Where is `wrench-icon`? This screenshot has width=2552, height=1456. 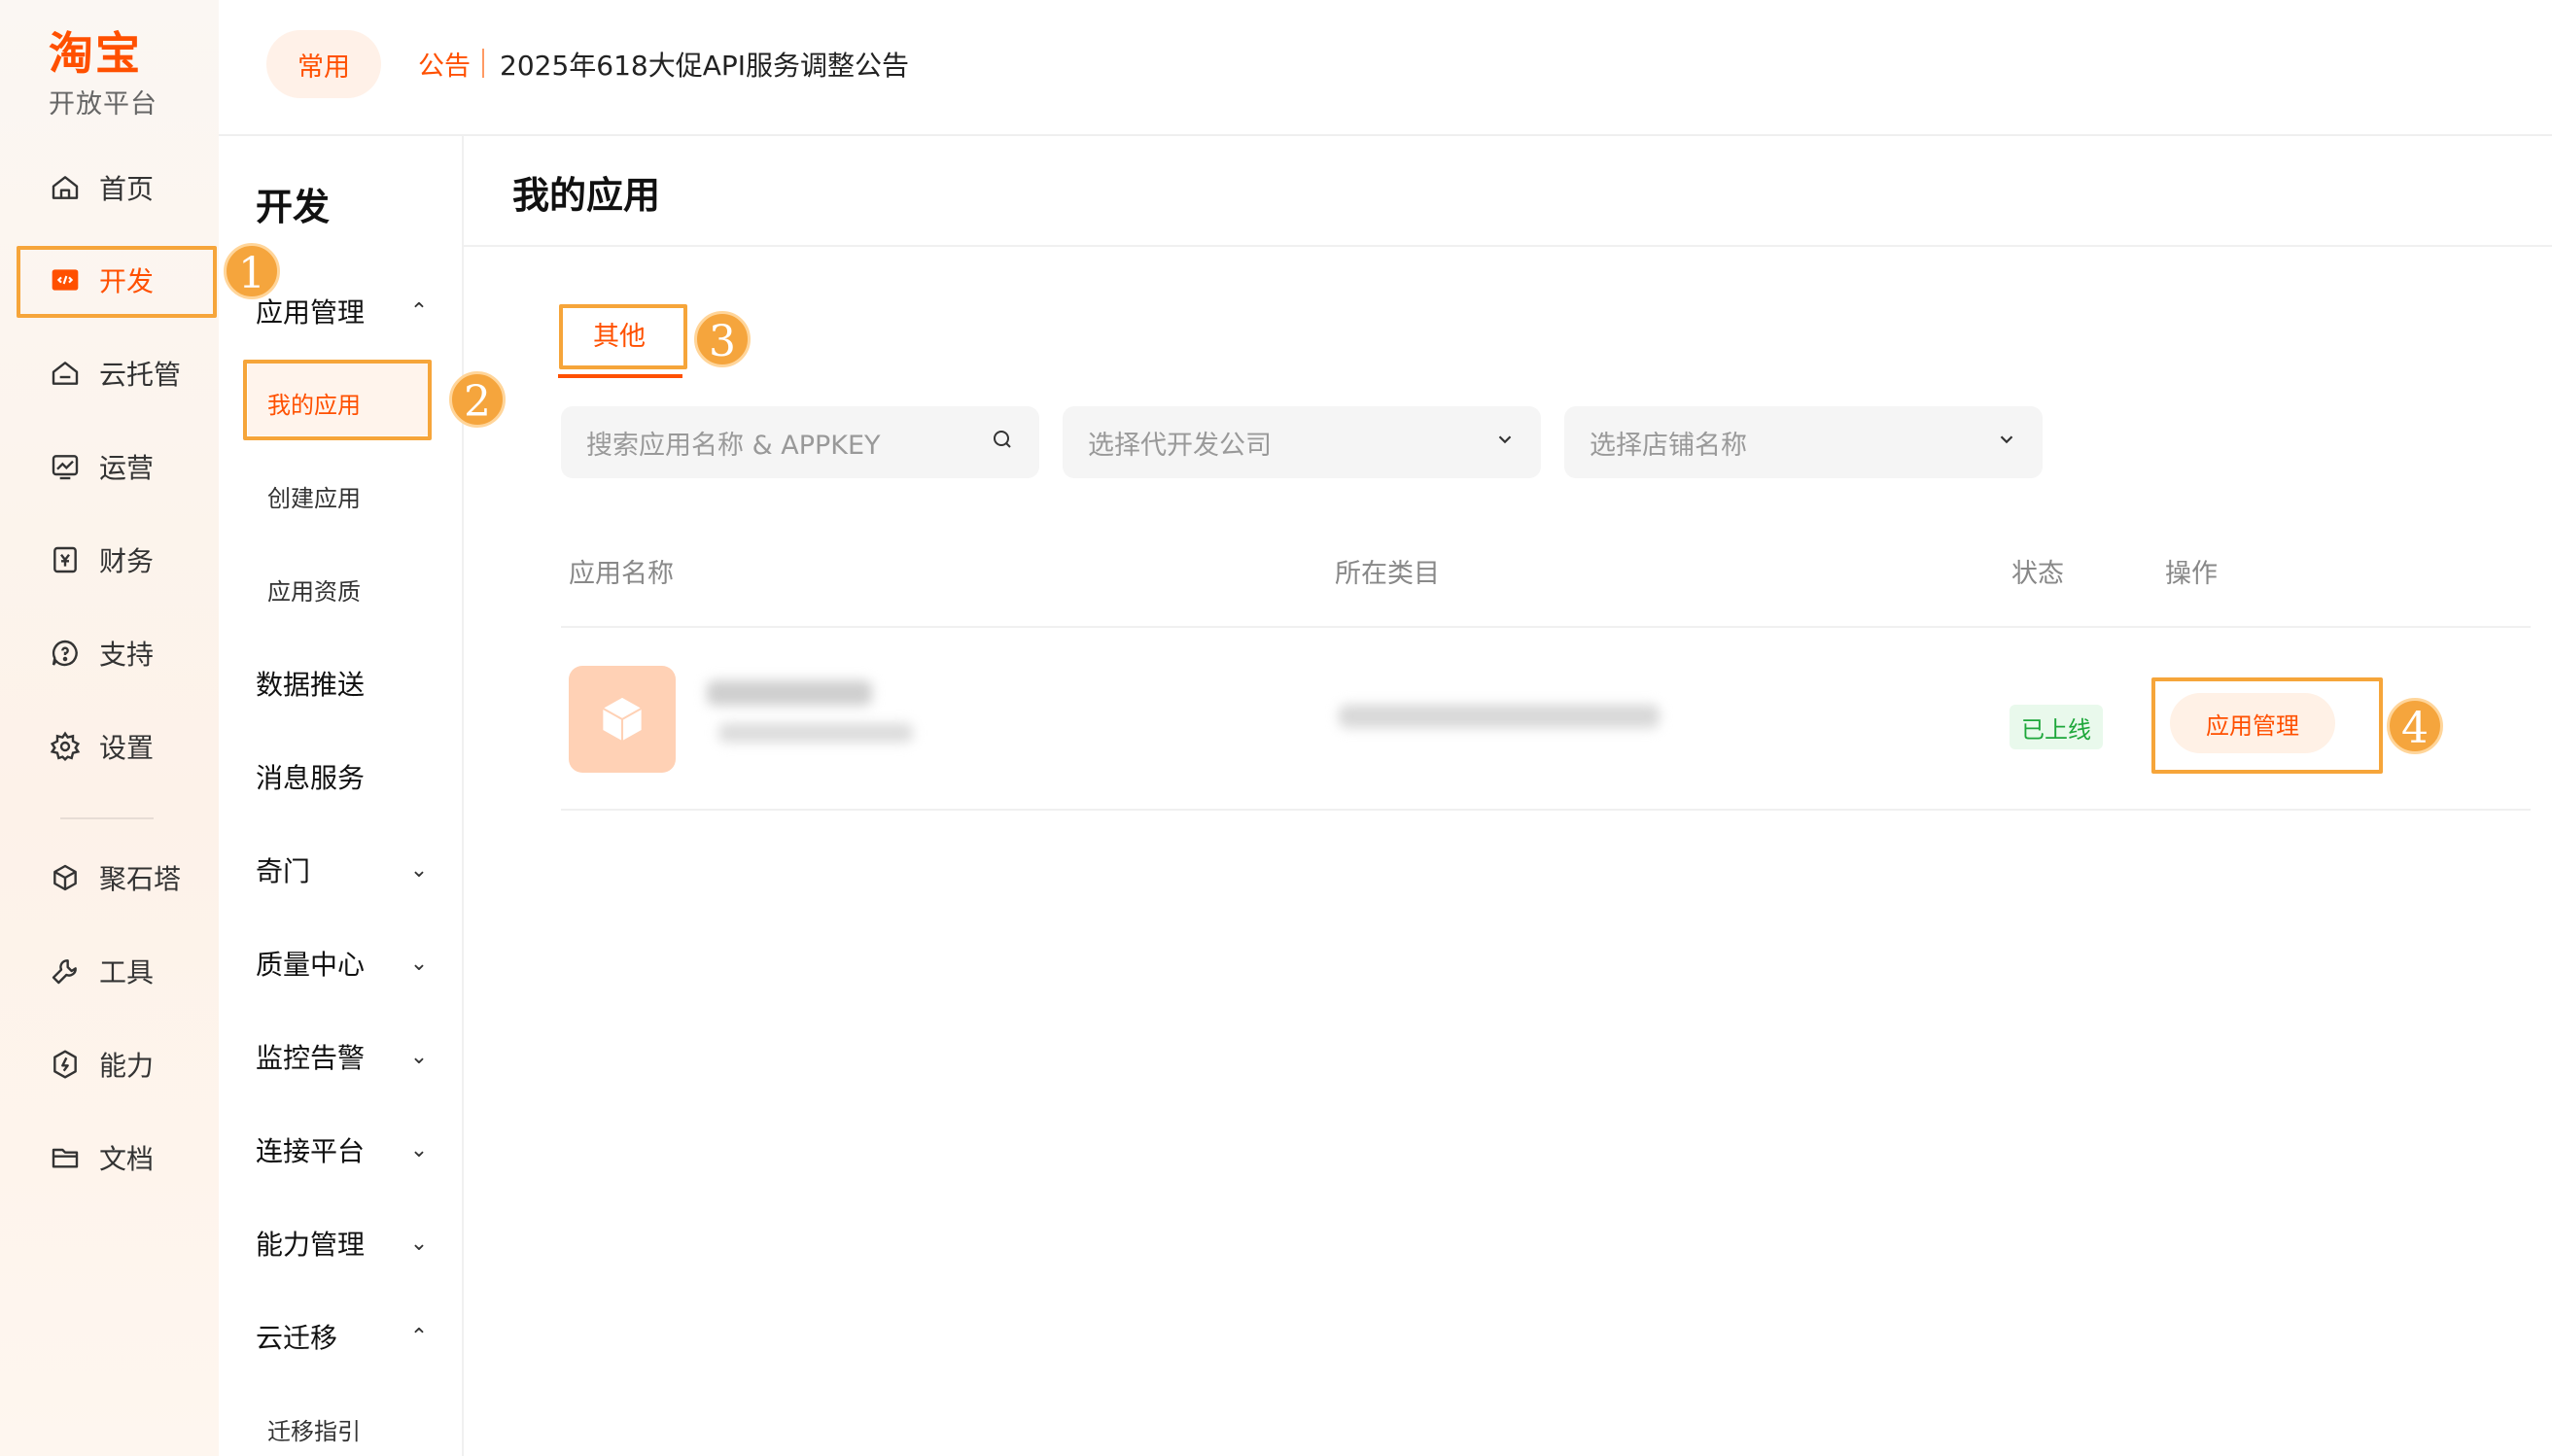
wrench-icon is located at coordinates (65, 971).